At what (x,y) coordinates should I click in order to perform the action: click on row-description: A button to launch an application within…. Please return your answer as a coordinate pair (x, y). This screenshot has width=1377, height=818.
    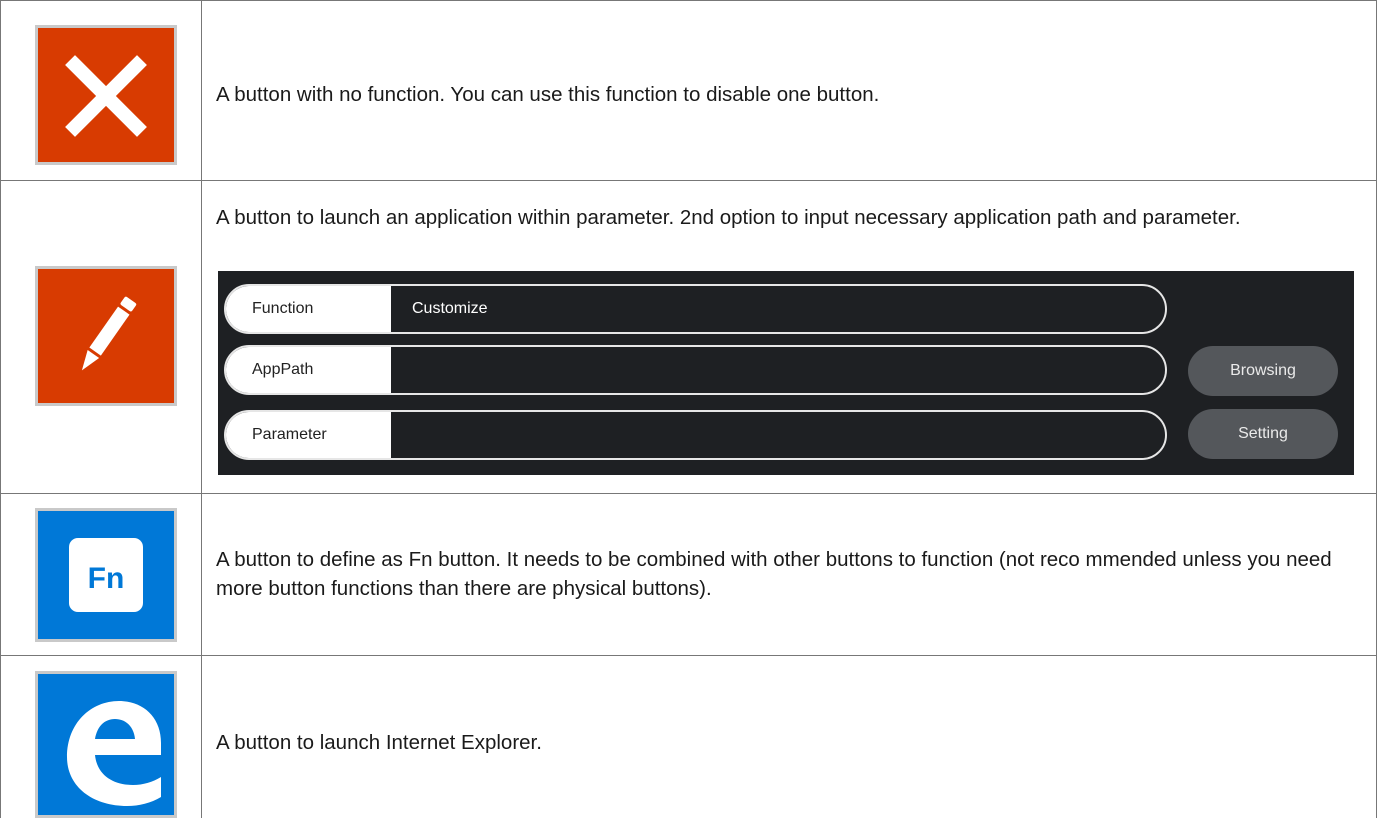
    Looking at the image, I should click on (728, 217).